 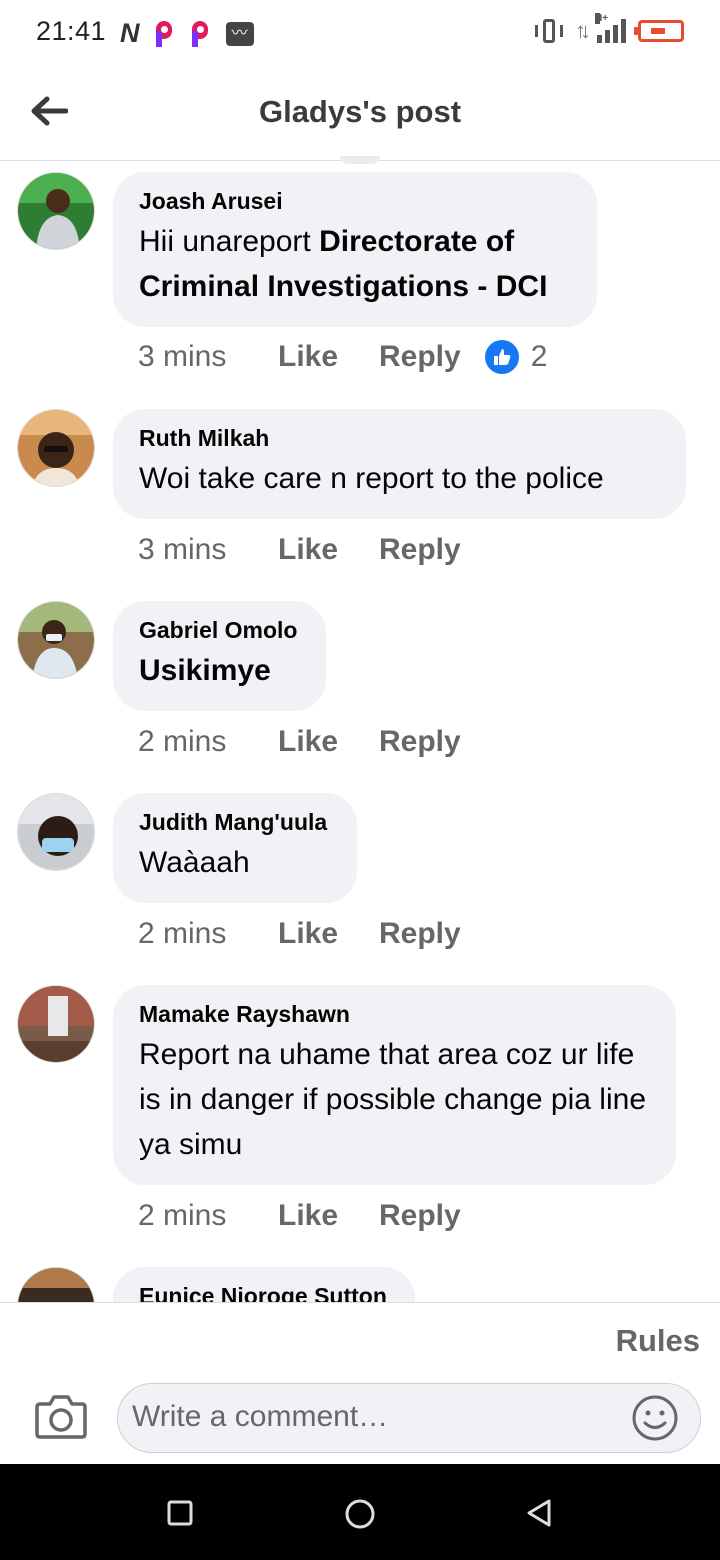 I want to click on status-time: 21:41, so click(x=71, y=31).